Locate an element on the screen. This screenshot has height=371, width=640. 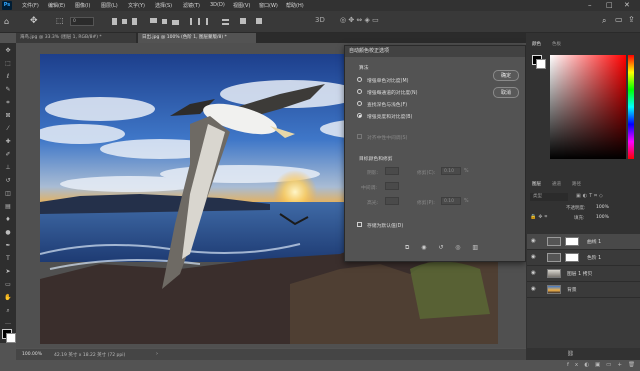
curves-adjustment-icon is located at coordinates (554, 241).